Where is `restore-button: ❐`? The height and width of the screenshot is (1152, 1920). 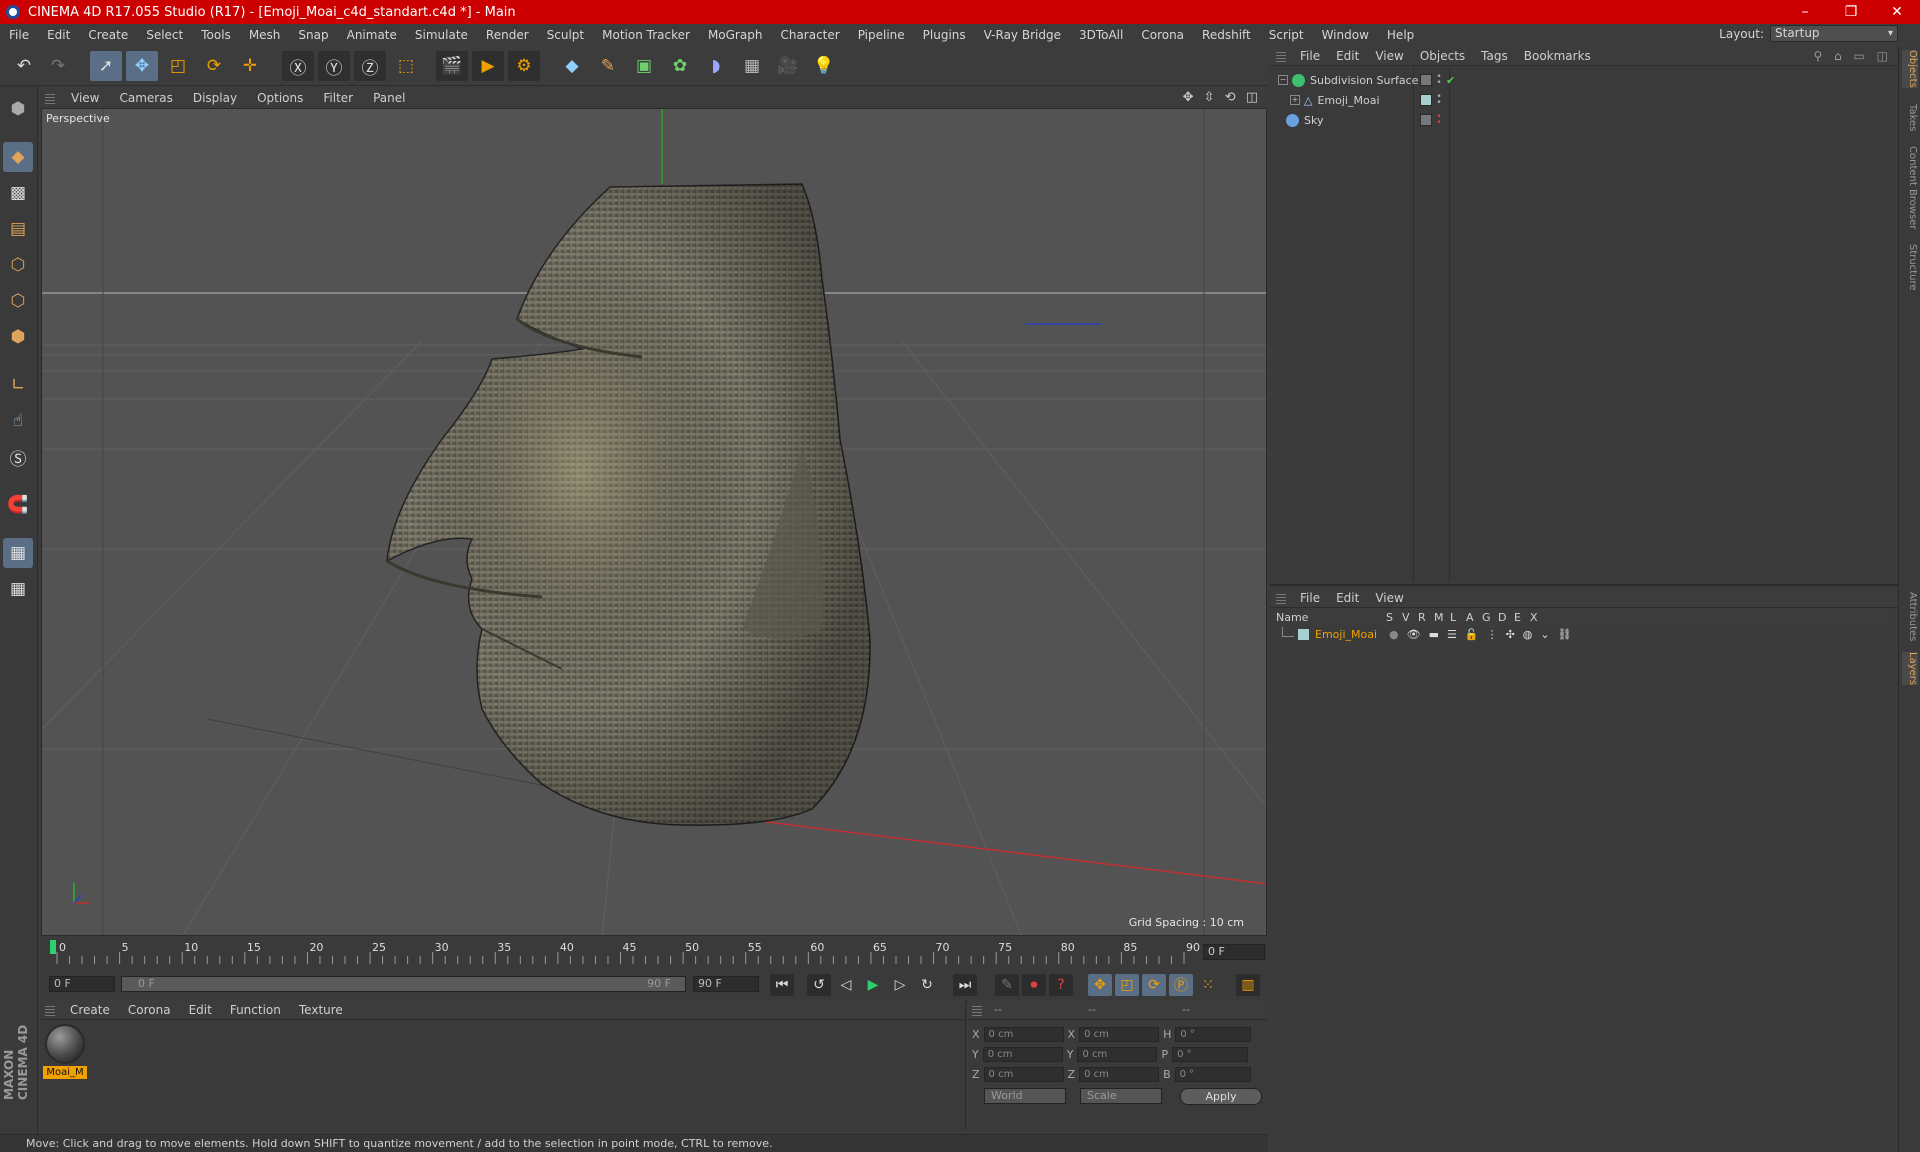 restore-button: ❐ is located at coordinates (1851, 12).